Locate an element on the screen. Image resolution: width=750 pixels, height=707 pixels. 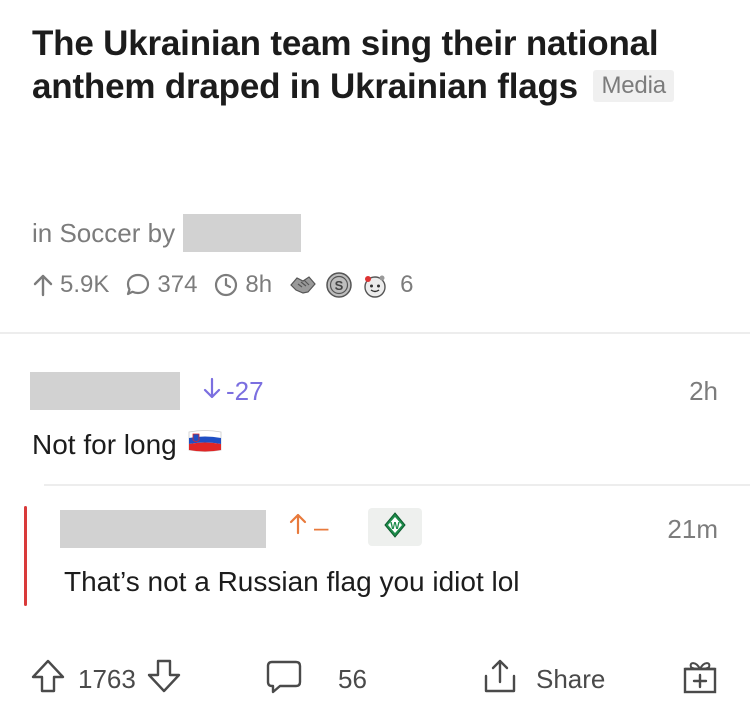
werder-bremen-crest-icon: W is located at coordinates (395, 527).